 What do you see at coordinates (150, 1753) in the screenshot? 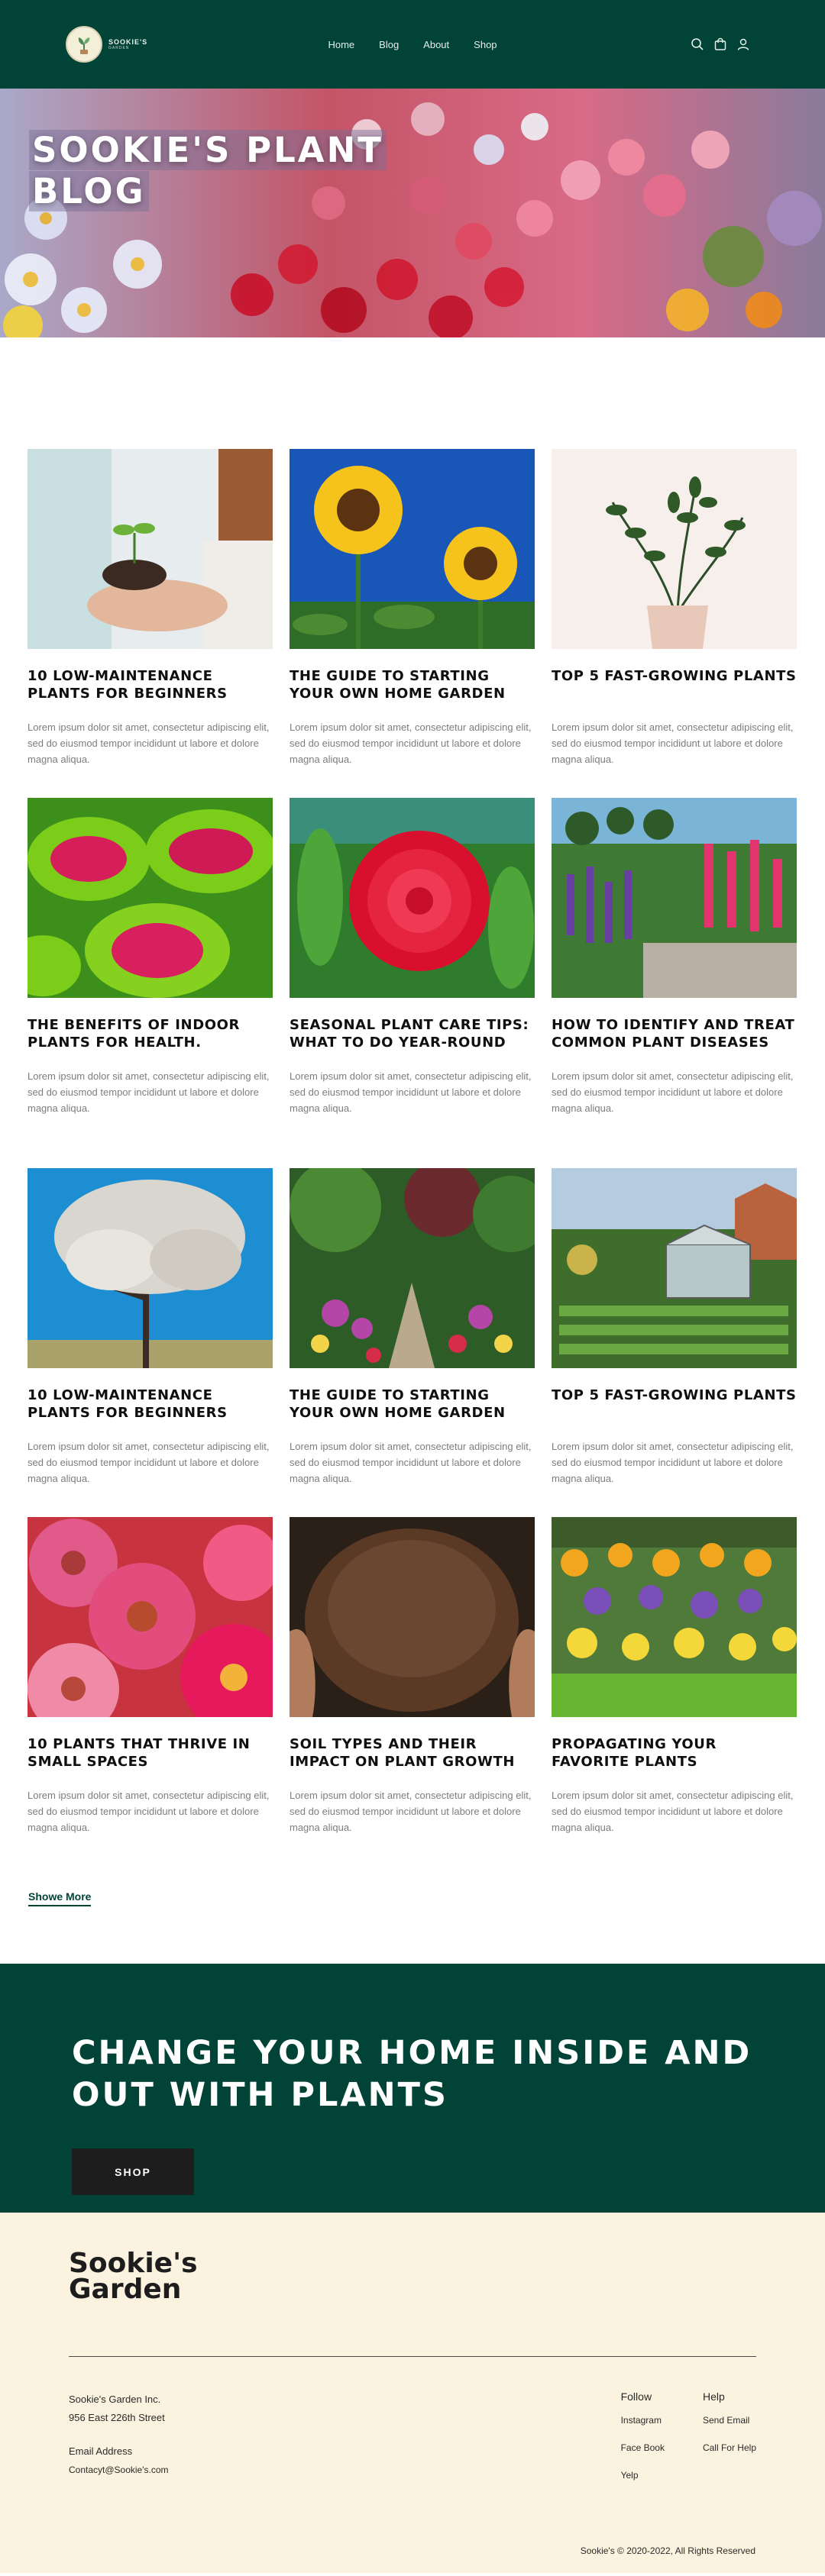
I see `blog-card-title: 10 PLANTS THAT THRIVE IN SMALL SPACES` at bounding box center [150, 1753].